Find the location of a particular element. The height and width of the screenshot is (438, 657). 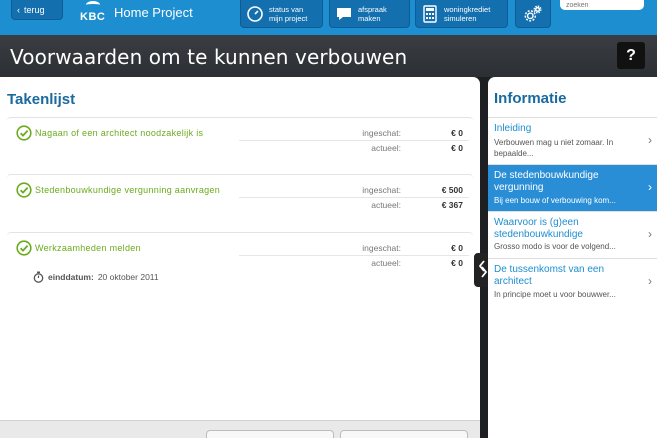

status-project-label: status van mijn project is located at coordinates (288, 13).